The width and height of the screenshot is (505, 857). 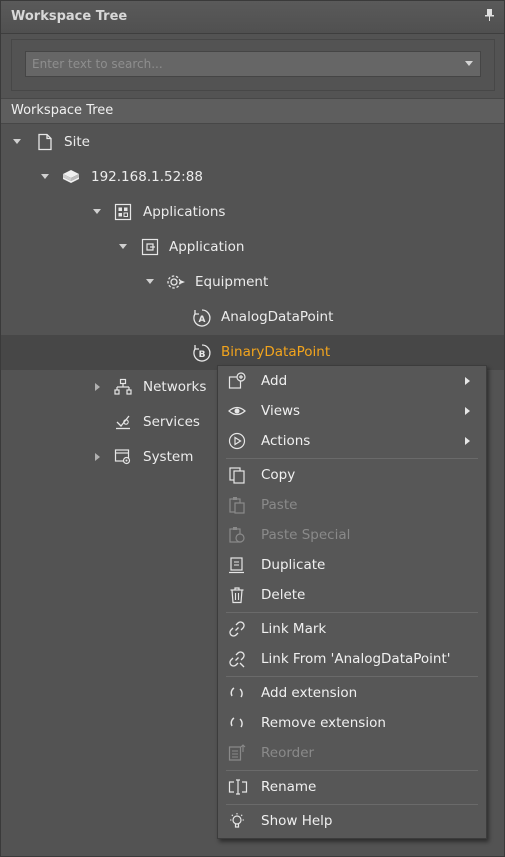 I want to click on page-icon, so click(x=45, y=142).